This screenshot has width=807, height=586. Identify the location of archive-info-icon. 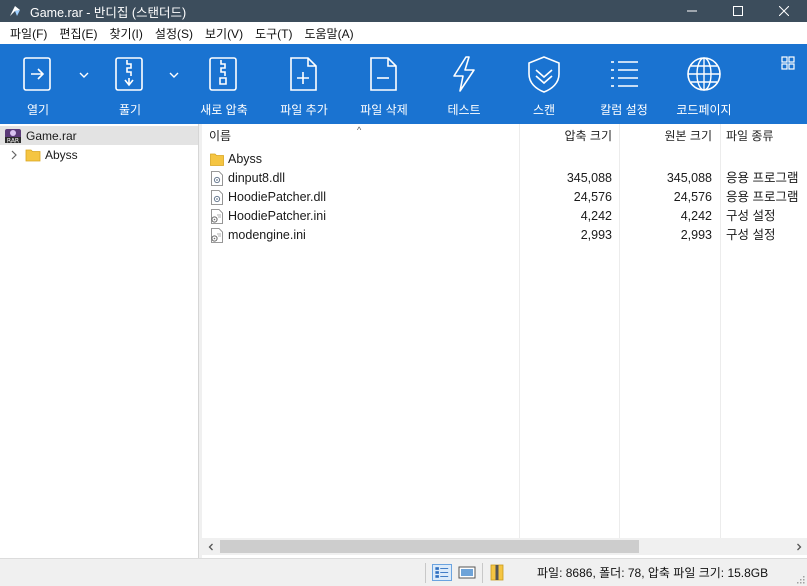
(497, 572).